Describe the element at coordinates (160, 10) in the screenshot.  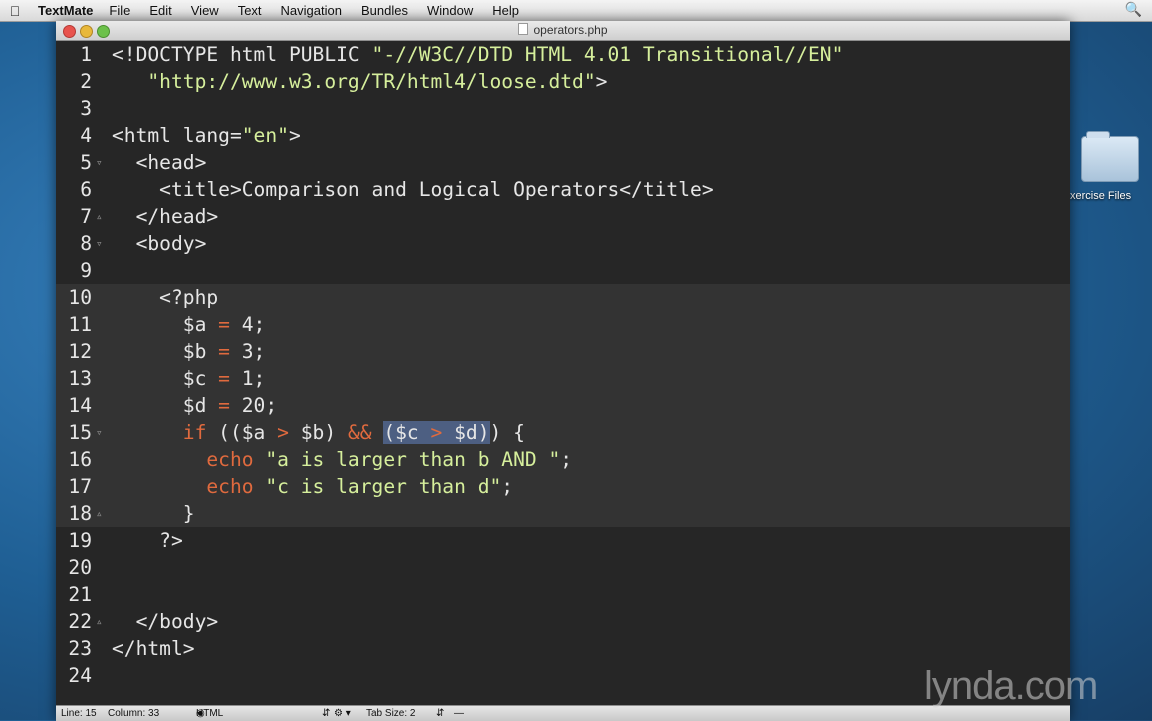
I see `menu-edit: Edit` at that location.